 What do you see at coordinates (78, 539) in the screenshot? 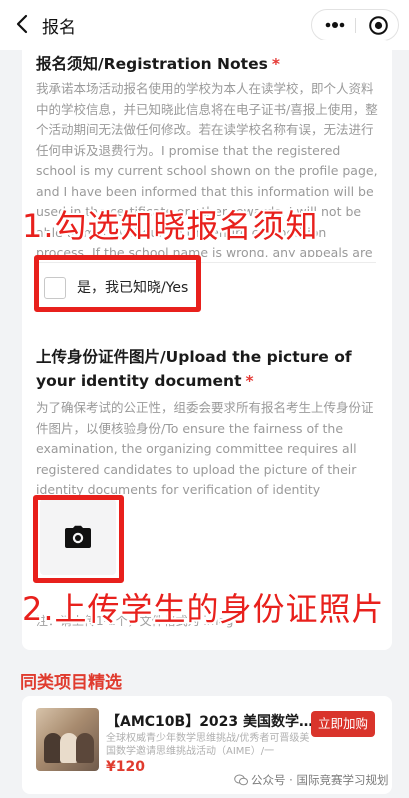
I see `annotation-highlight-upload` at bounding box center [78, 539].